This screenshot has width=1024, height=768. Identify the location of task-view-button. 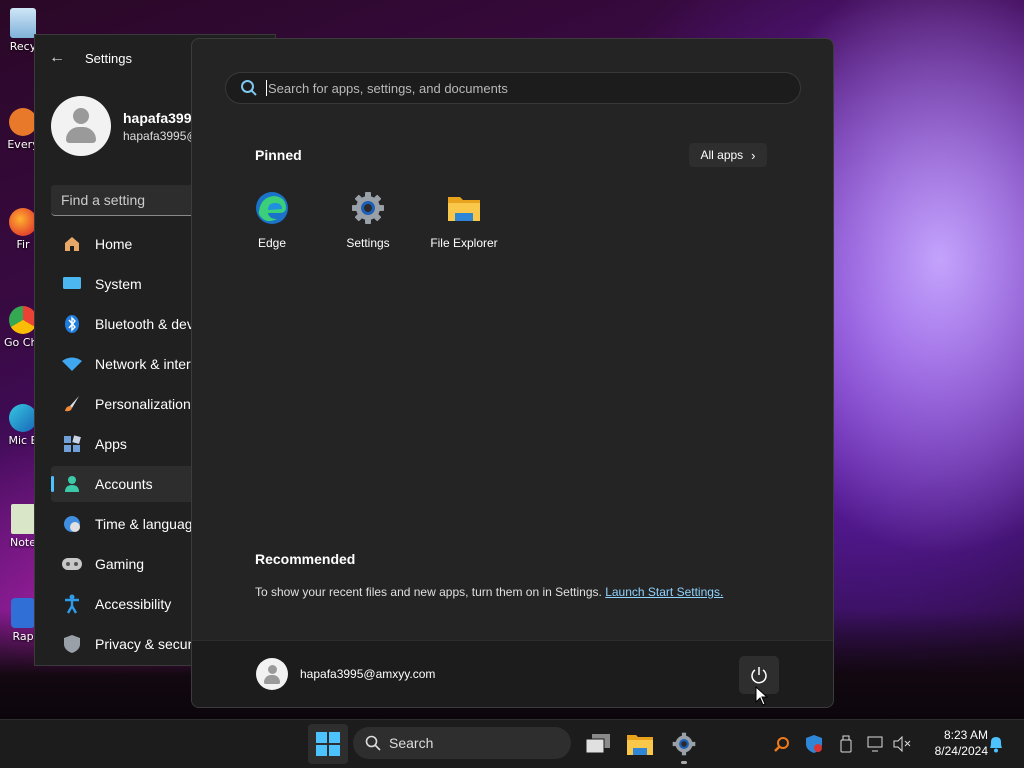
(598, 744).